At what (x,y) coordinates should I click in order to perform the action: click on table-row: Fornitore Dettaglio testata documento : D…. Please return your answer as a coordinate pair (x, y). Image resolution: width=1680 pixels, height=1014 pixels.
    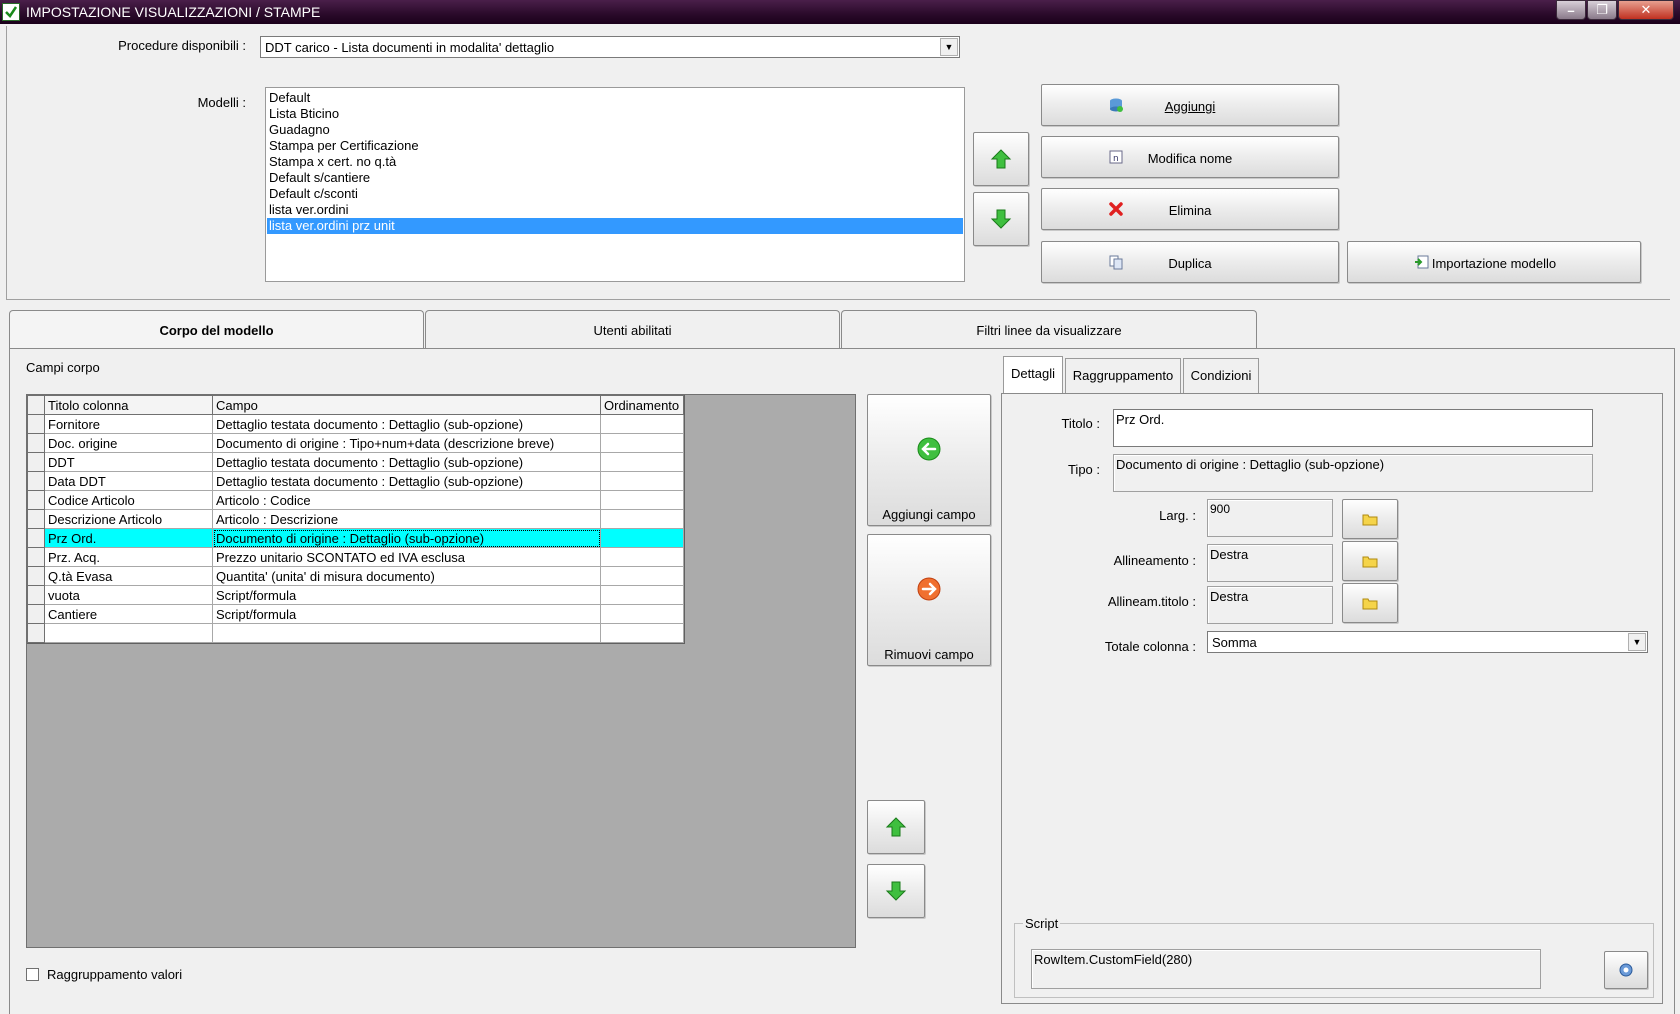
    Looking at the image, I should click on (355, 424).